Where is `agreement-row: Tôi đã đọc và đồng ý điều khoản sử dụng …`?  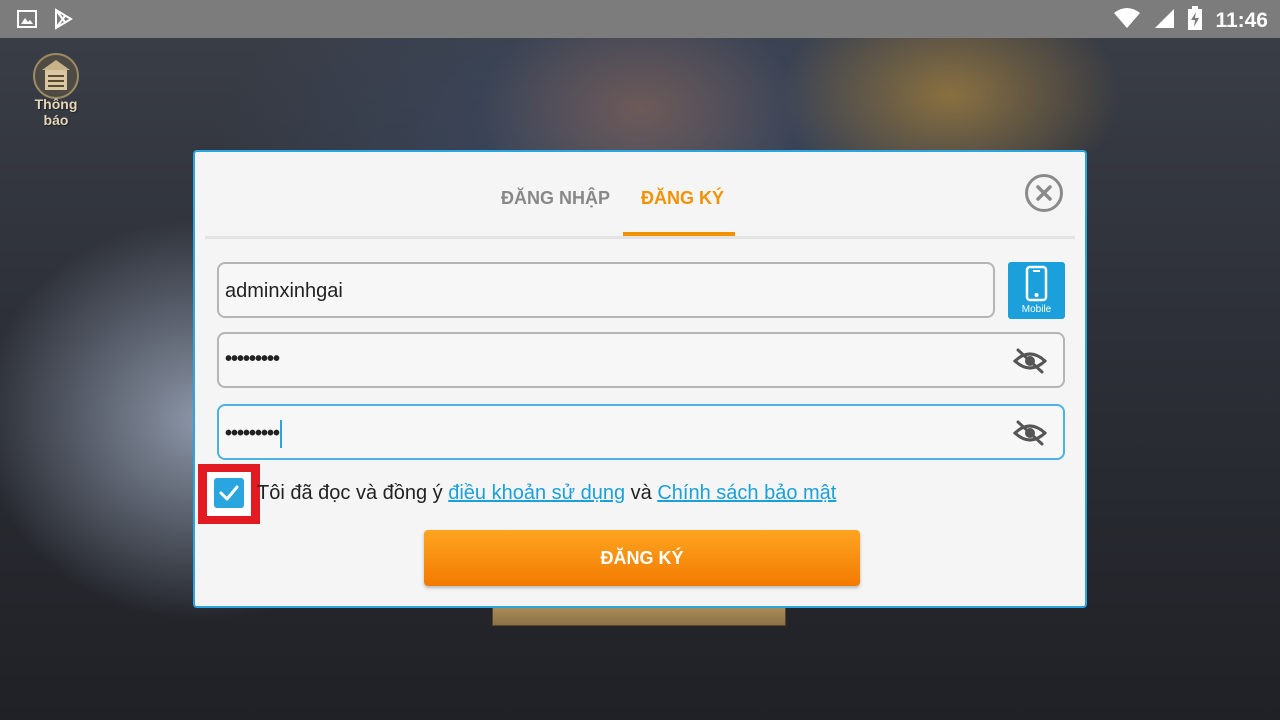
agreement-row: Tôi đã đọc và đồng ý điều khoản sử dụng … is located at coordinates (640, 494).